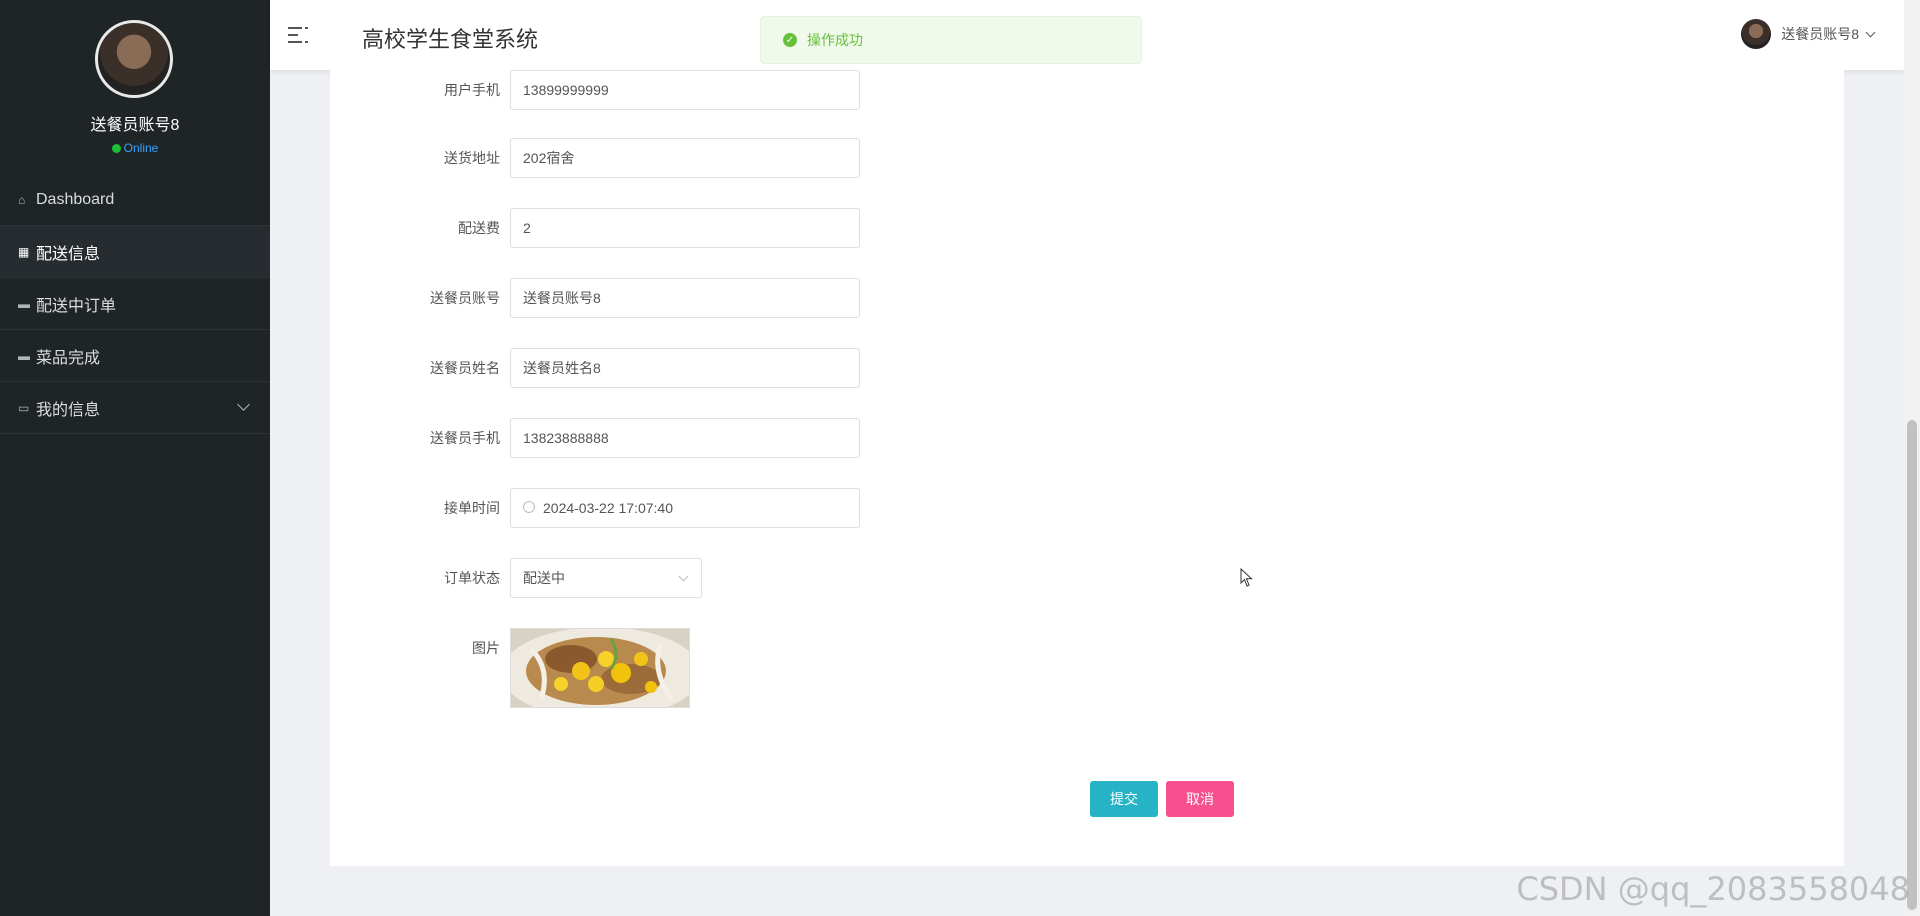 The width and height of the screenshot is (1920, 916). What do you see at coordinates (790, 40) in the screenshot?
I see `check-icon: ✓` at bounding box center [790, 40].